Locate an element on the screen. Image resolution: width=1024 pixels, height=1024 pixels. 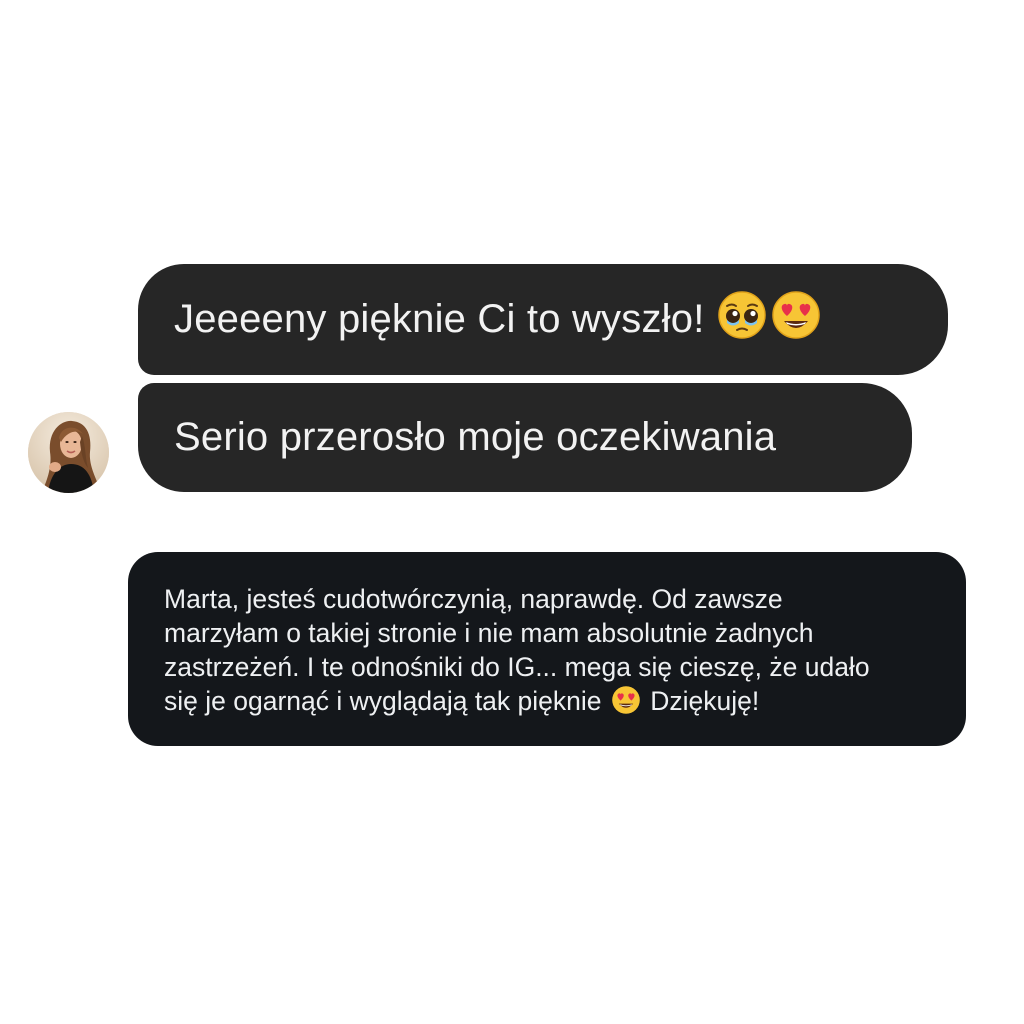
avatar-photo-icon is located at coordinates (68, 452).